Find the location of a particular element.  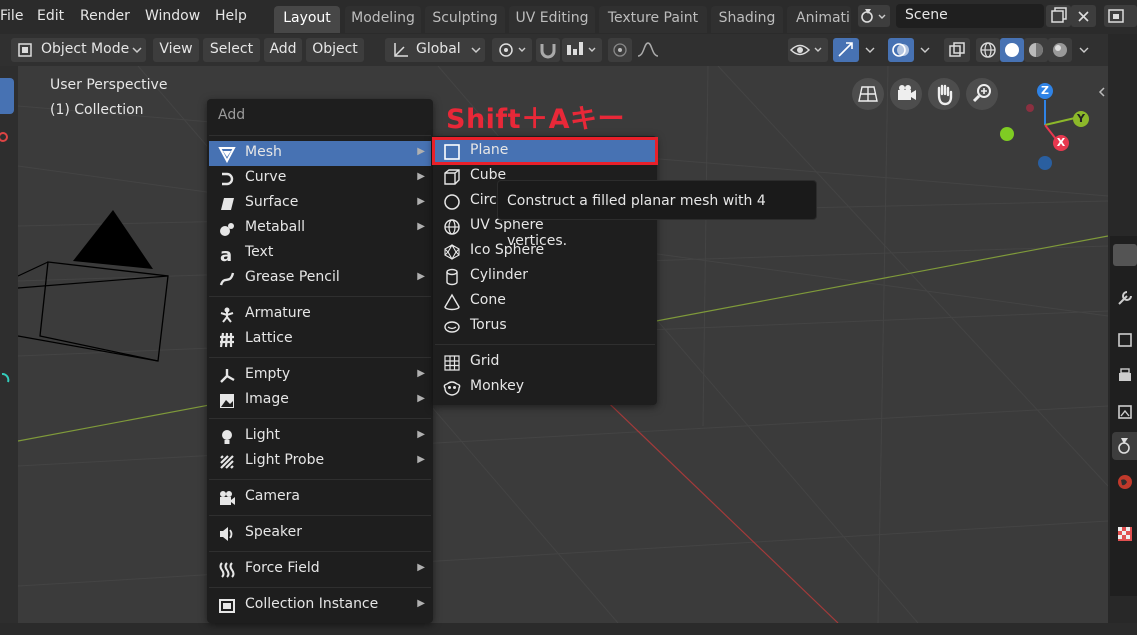

cursor-tool-button is located at coordinates (5, 137).